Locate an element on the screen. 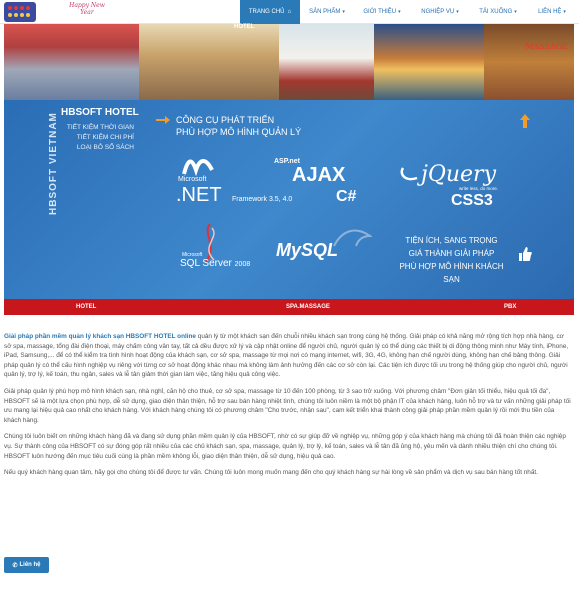 This screenshot has width=579, height=596. sql-name: SQL Server is located at coordinates (206, 263).